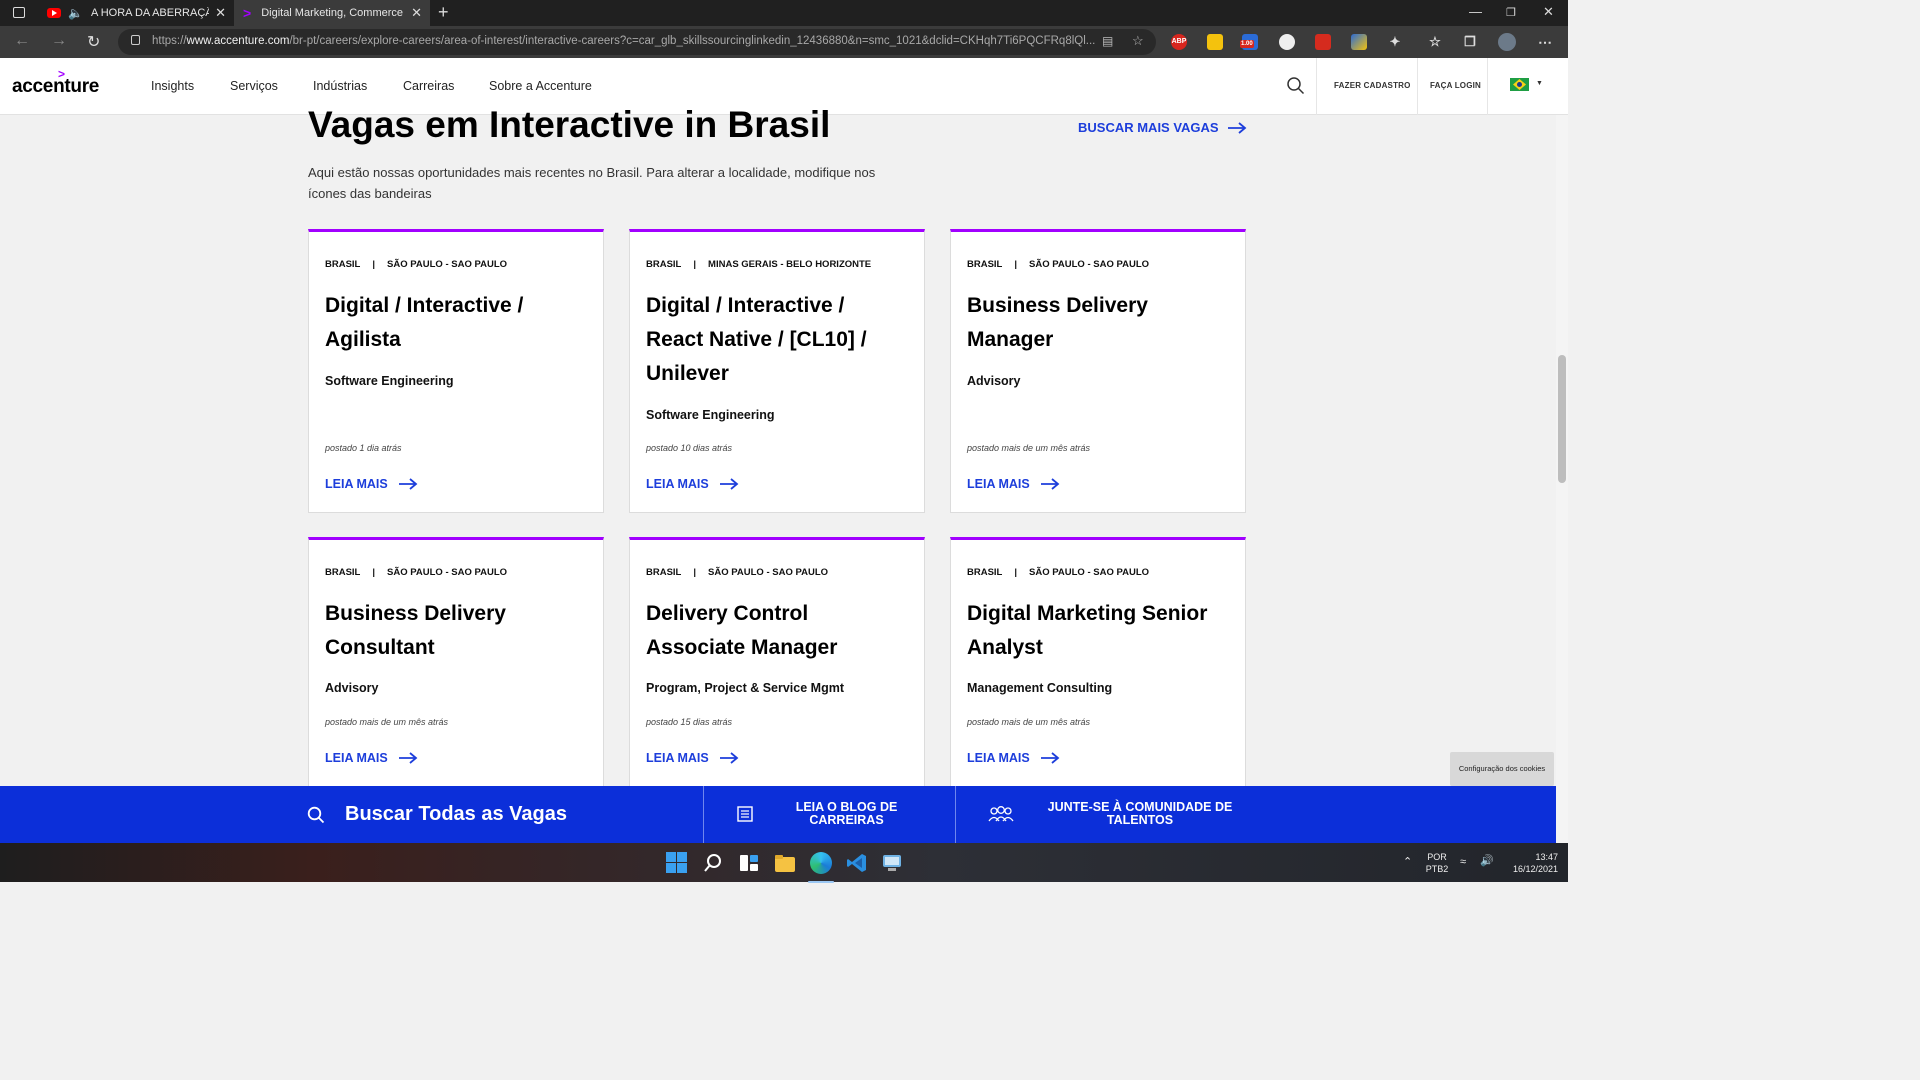 This screenshot has height=1080, width=1920. I want to click on close-window-icon: ✕, so click(1548, 12).